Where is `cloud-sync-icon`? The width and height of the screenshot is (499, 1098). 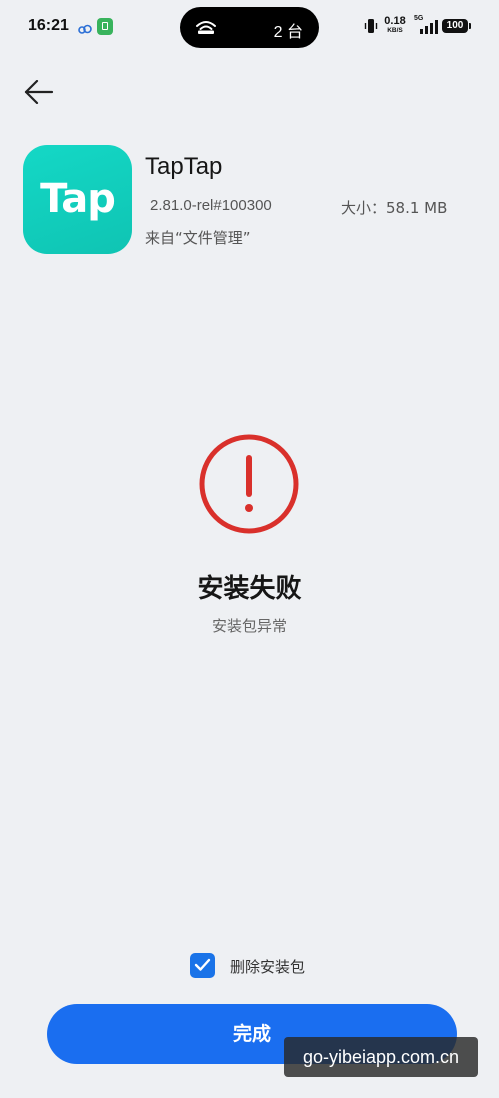
cloud-sync-icon is located at coordinates (85, 29).